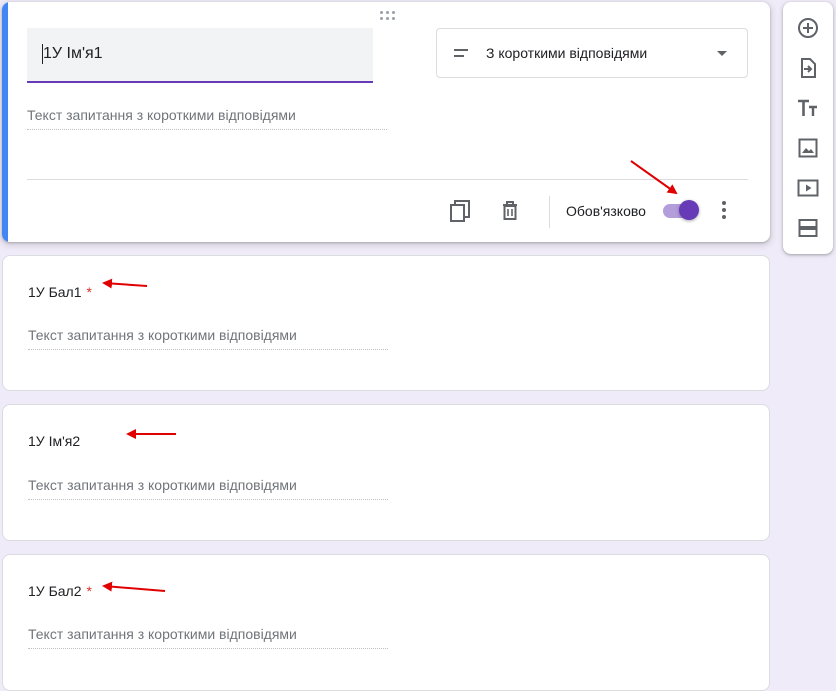 The image size is (836, 691). I want to click on question-title-text: 1У Бал2, so click(55, 591).